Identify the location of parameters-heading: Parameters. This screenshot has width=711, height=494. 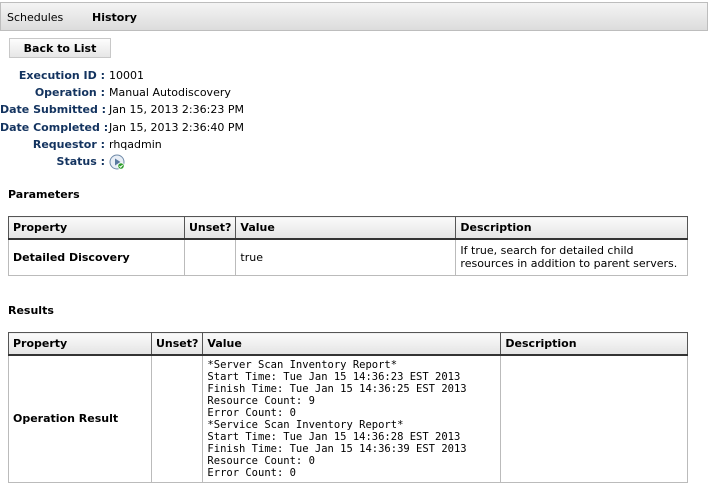
(44, 194).